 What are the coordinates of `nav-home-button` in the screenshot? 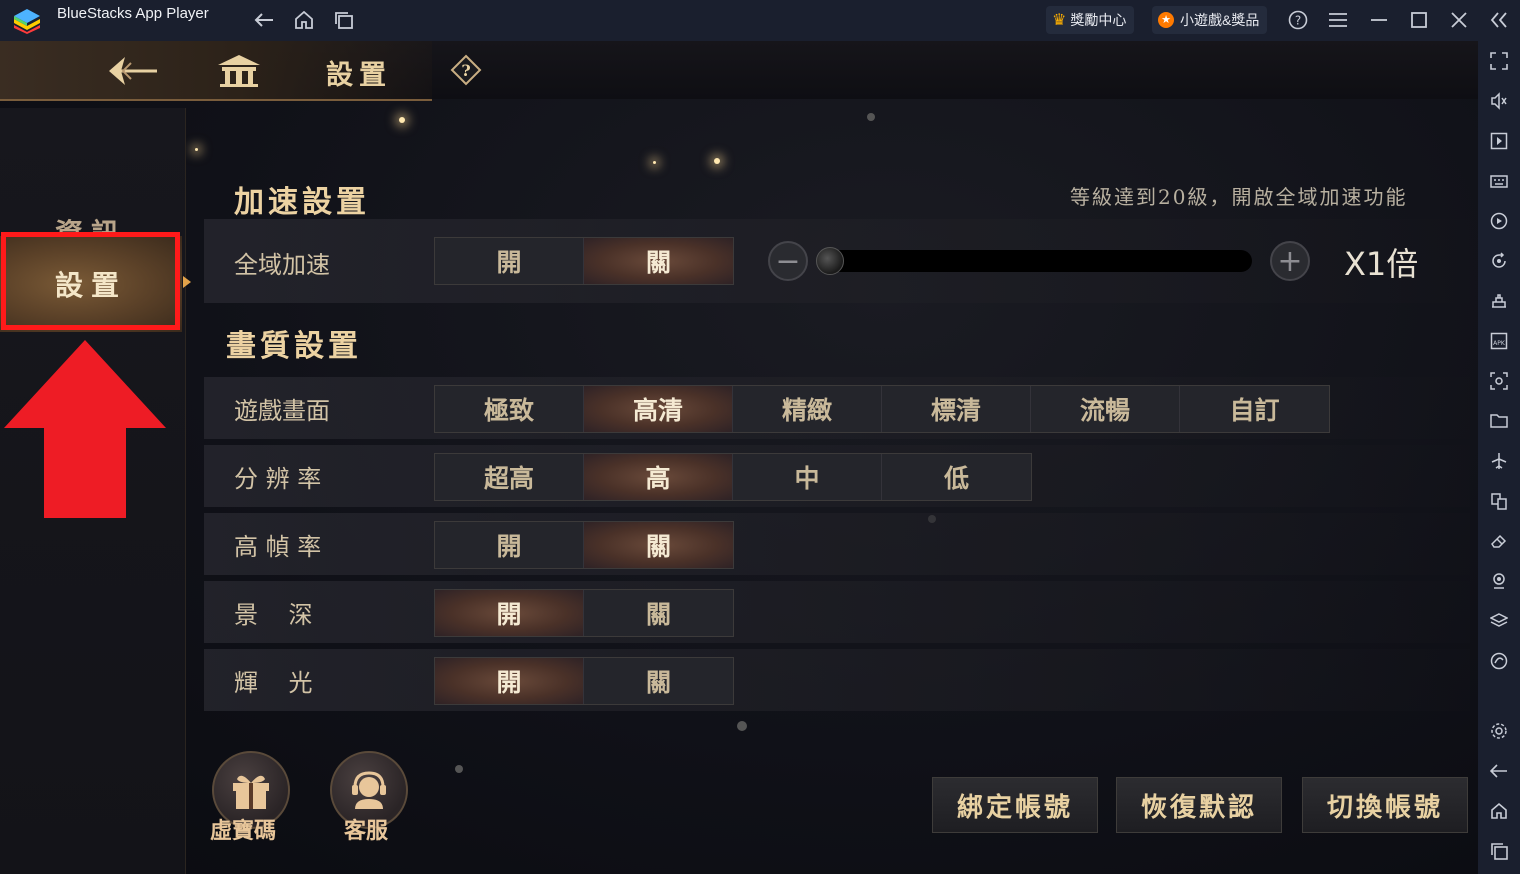 It's located at (304, 20).